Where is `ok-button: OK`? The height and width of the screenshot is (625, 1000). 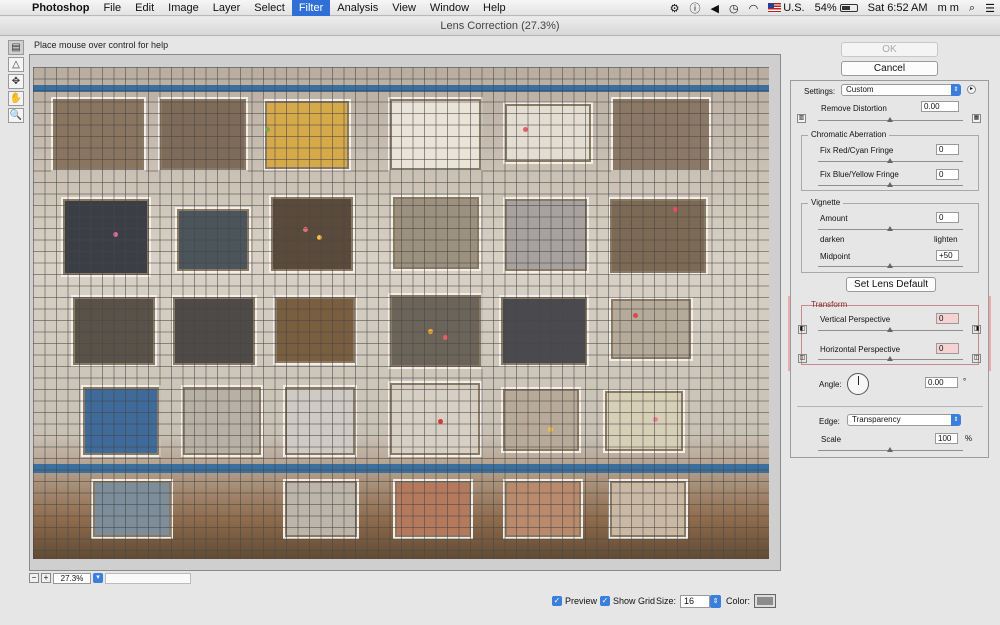
ok-button: OK is located at coordinates (889, 49).